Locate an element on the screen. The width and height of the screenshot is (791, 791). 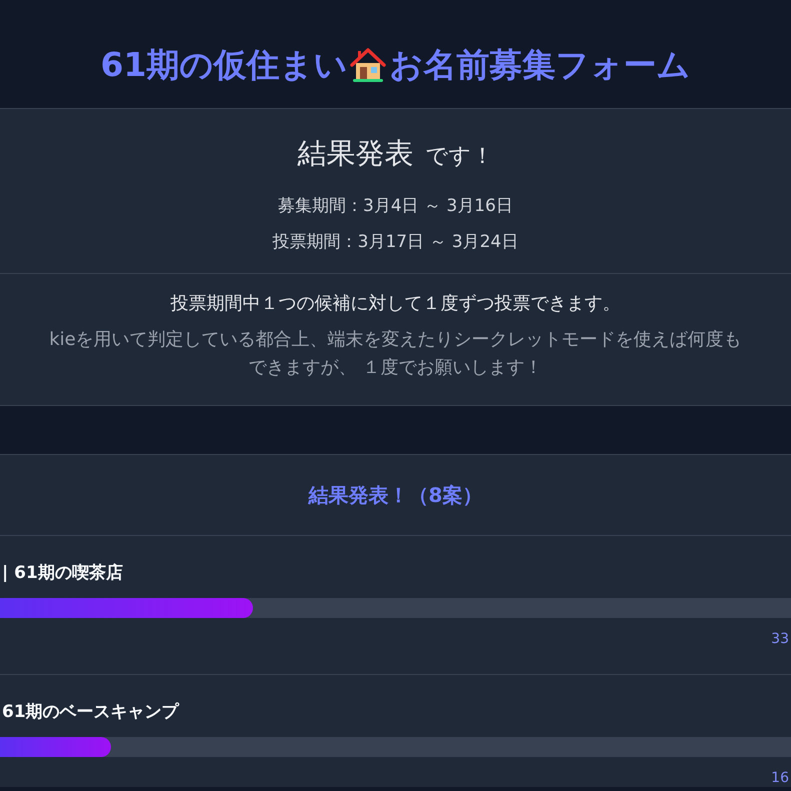
period-text: 募集期間：3月4日 ～ 3月16日 is located at coordinates (395, 206).